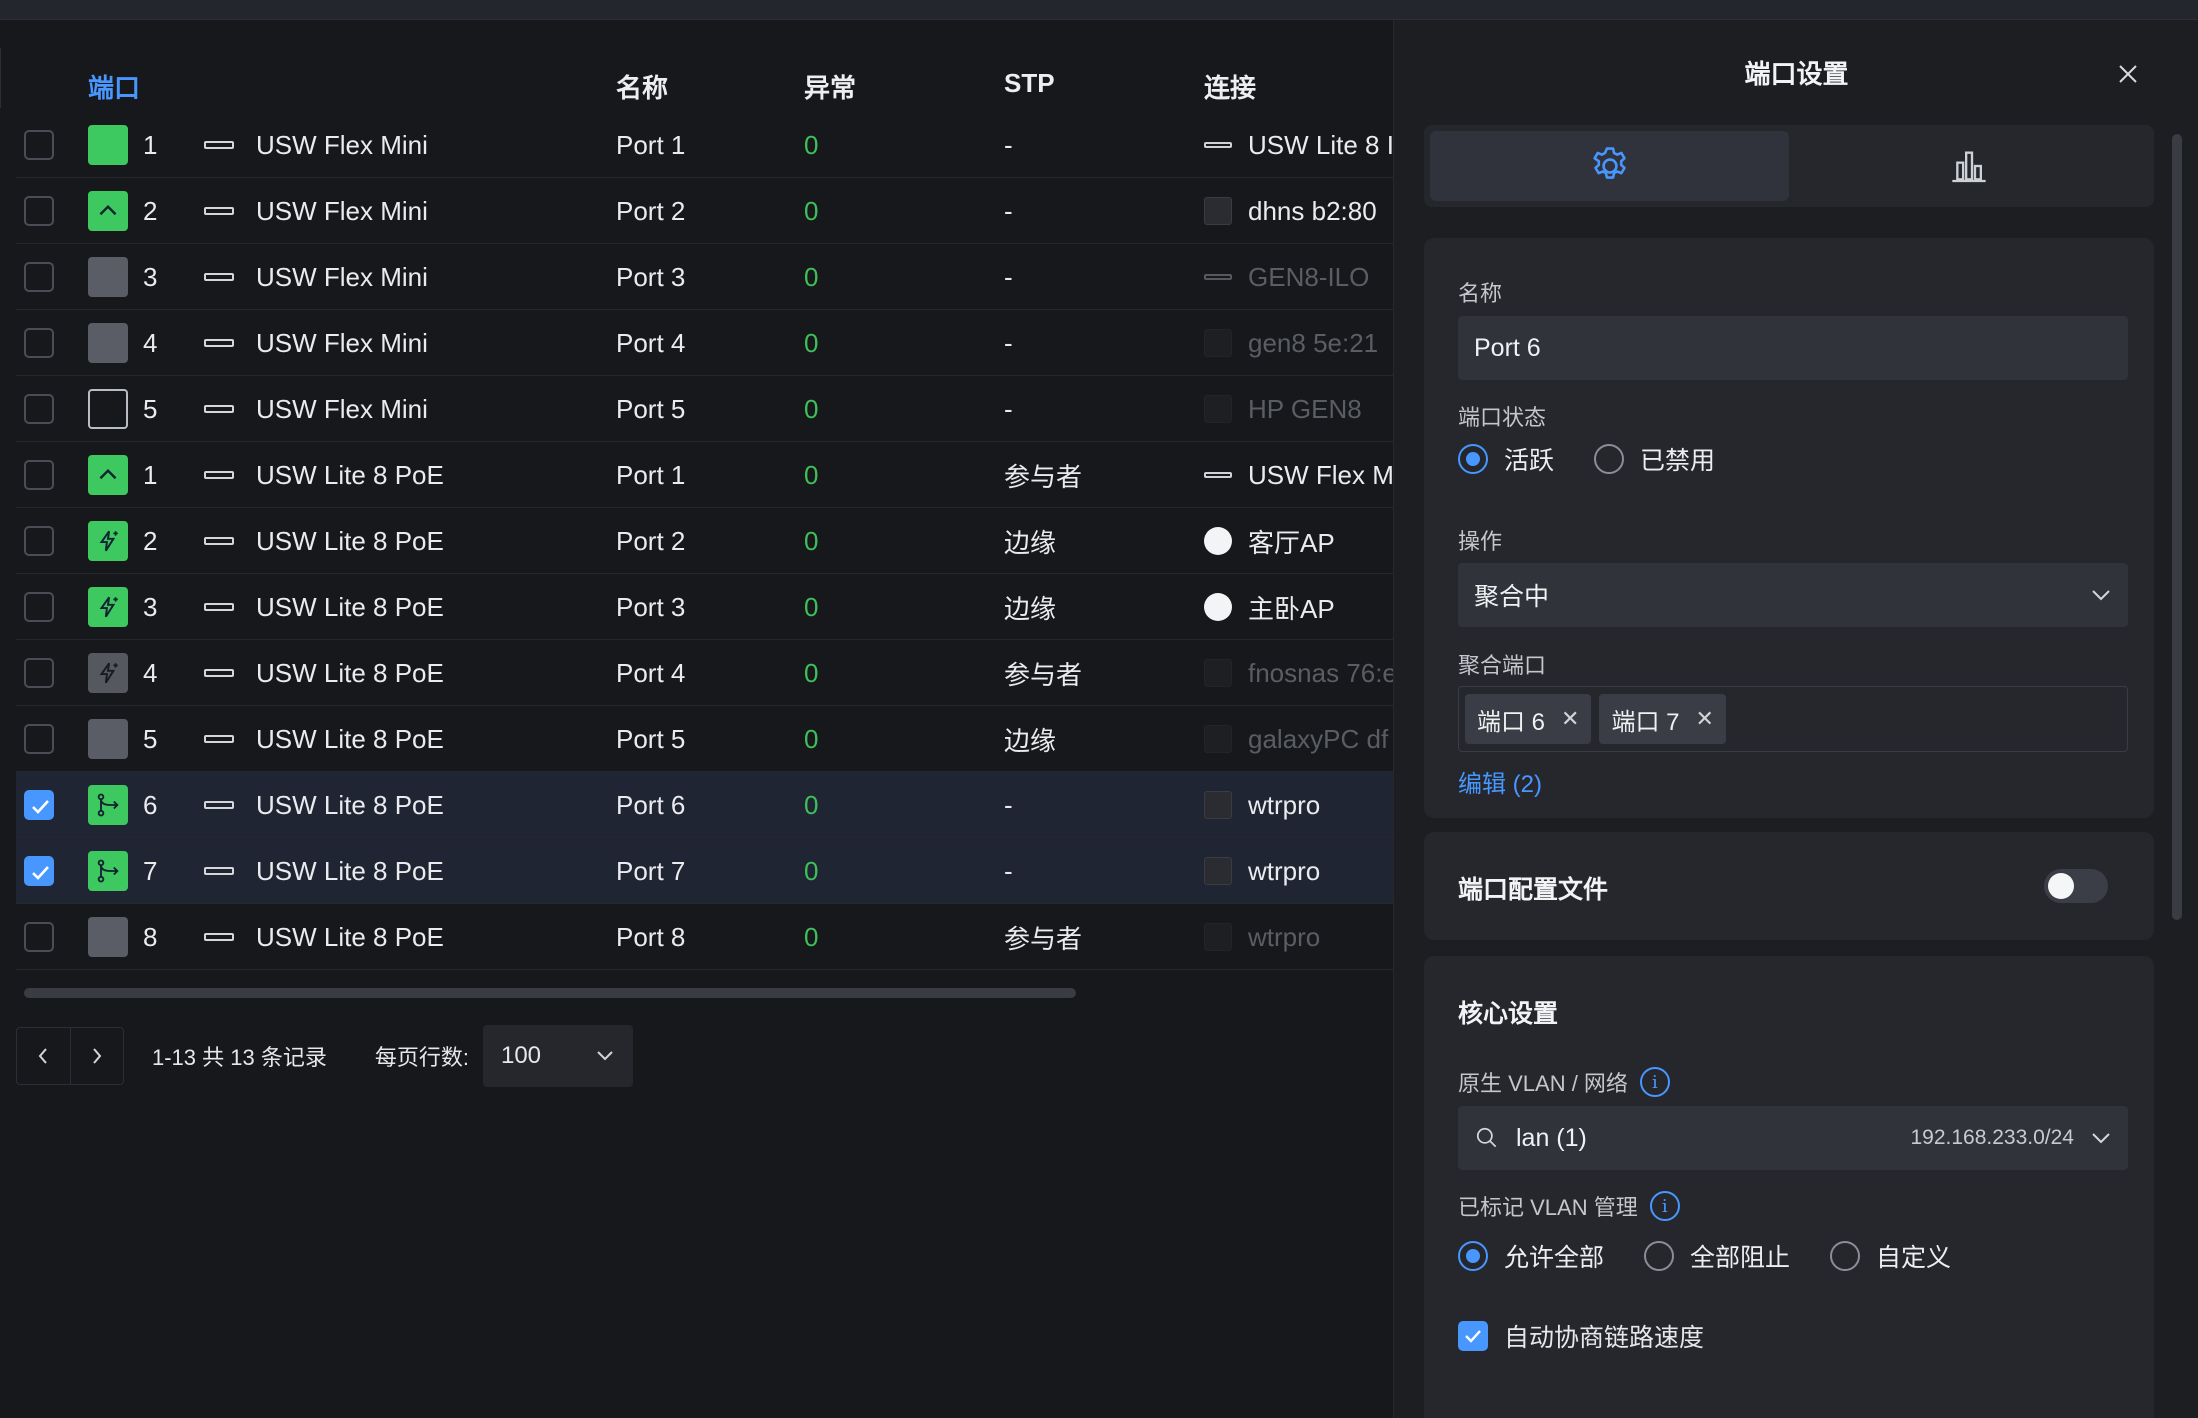  Describe the element at coordinates (1291, 607) in the screenshot. I see `connection-name: 主卧AP` at that location.